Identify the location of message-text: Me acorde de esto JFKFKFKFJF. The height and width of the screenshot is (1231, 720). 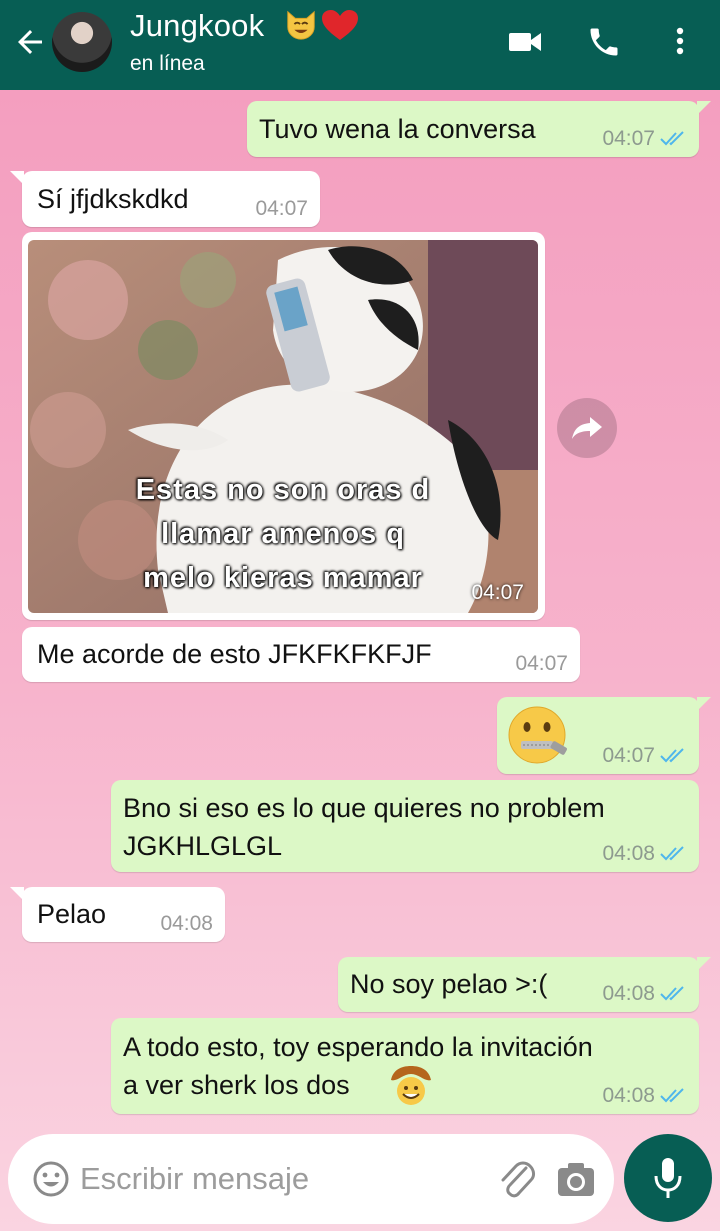
(234, 654).